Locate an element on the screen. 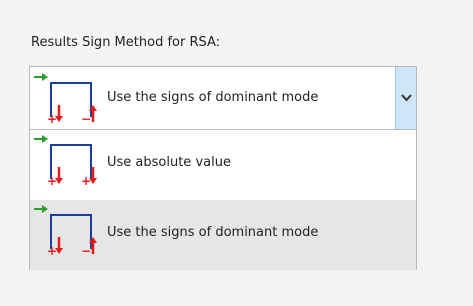 Image resolution: width=473 pixels, height=306 pixels. field-label: Results Sign Method for RSA: is located at coordinates (126, 42).